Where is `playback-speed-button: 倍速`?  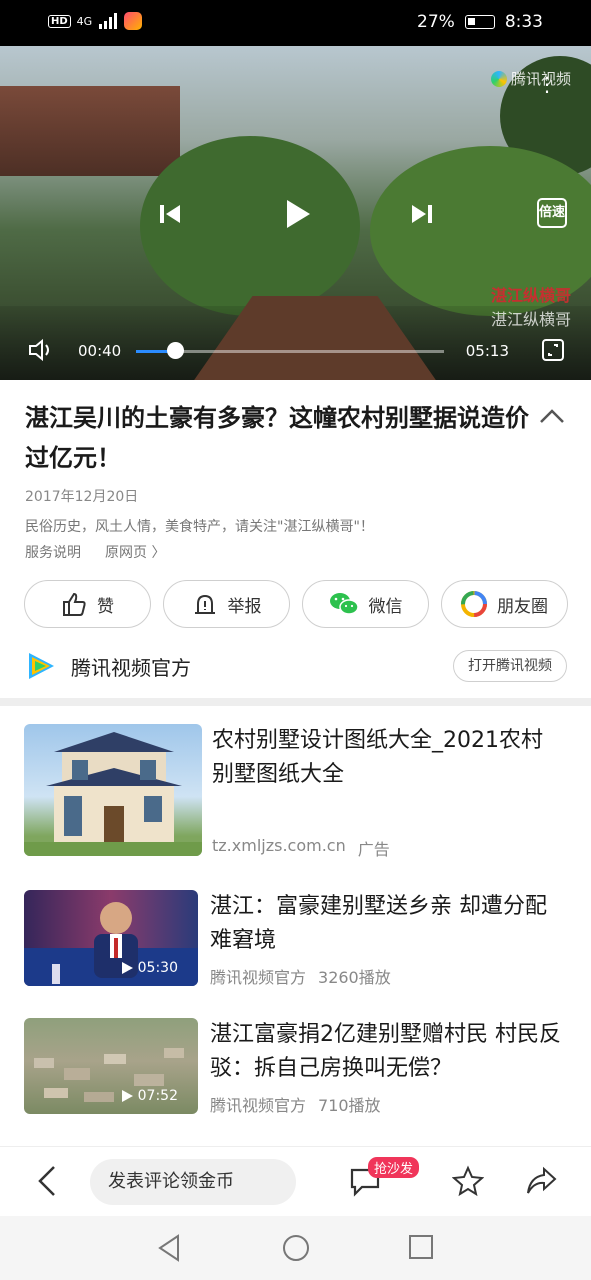 playback-speed-button: 倍速 is located at coordinates (552, 213).